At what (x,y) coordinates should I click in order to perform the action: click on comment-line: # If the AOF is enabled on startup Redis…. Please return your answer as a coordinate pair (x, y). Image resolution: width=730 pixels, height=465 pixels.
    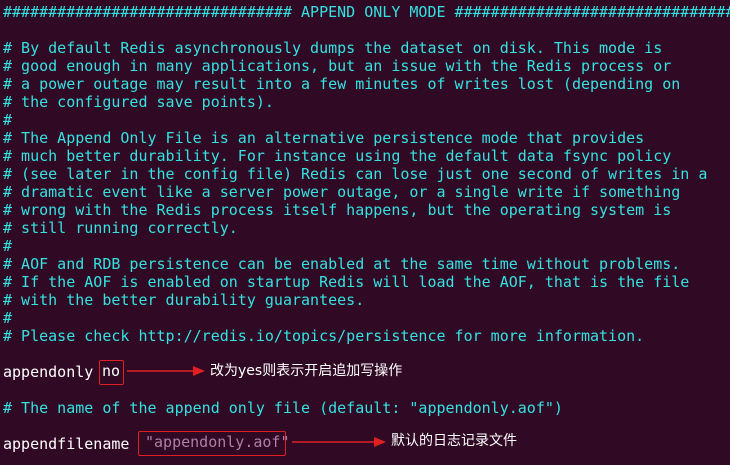
    Looking at the image, I should click on (346, 282).